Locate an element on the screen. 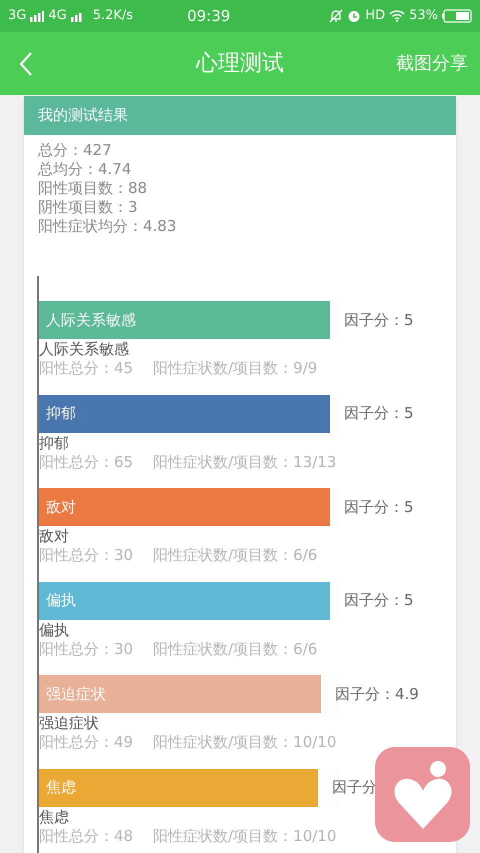  summary-line: 阴性项目数：3 is located at coordinates (88, 207).